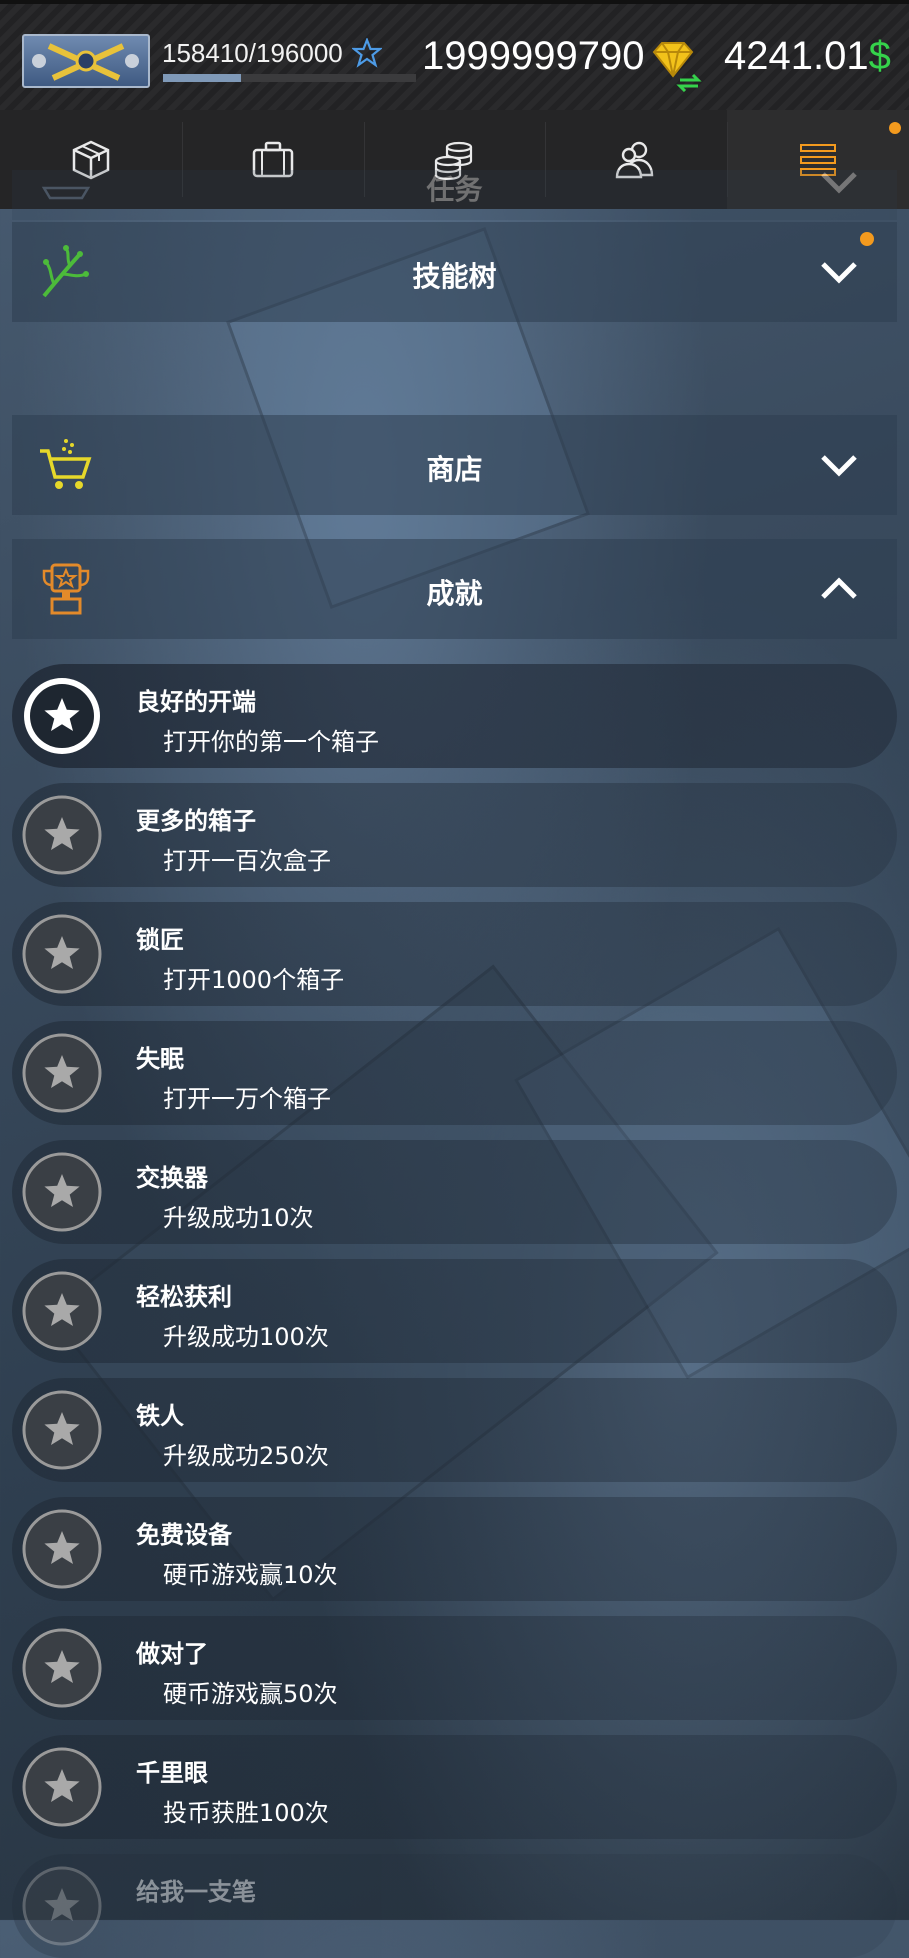 Image resolution: width=909 pixels, height=1958 pixels. Describe the element at coordinates (879, 56) in the screenshot. I see `dollar-icon: $` at that location.